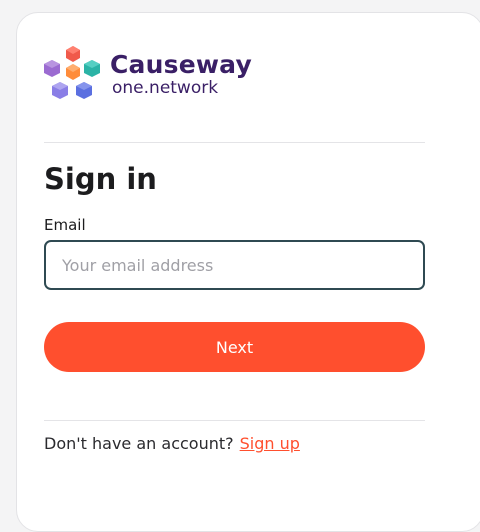 This screenshot has width=480, height=532. I want to click on brand-logo: Causeway one.network, so click(147, 74).